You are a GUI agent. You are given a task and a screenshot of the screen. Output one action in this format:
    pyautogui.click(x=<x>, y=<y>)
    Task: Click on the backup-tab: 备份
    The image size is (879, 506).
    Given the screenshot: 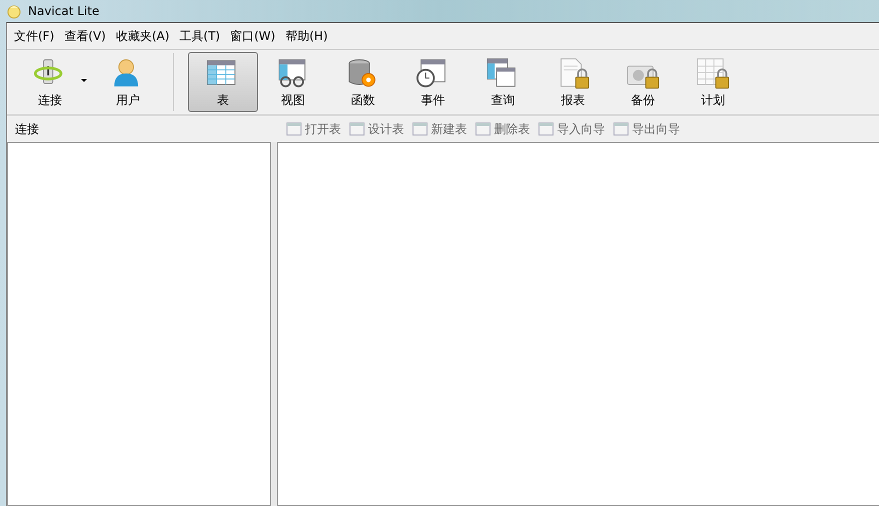 What is the action you would take?
    pyautogui.click(x=643, y=82)
    